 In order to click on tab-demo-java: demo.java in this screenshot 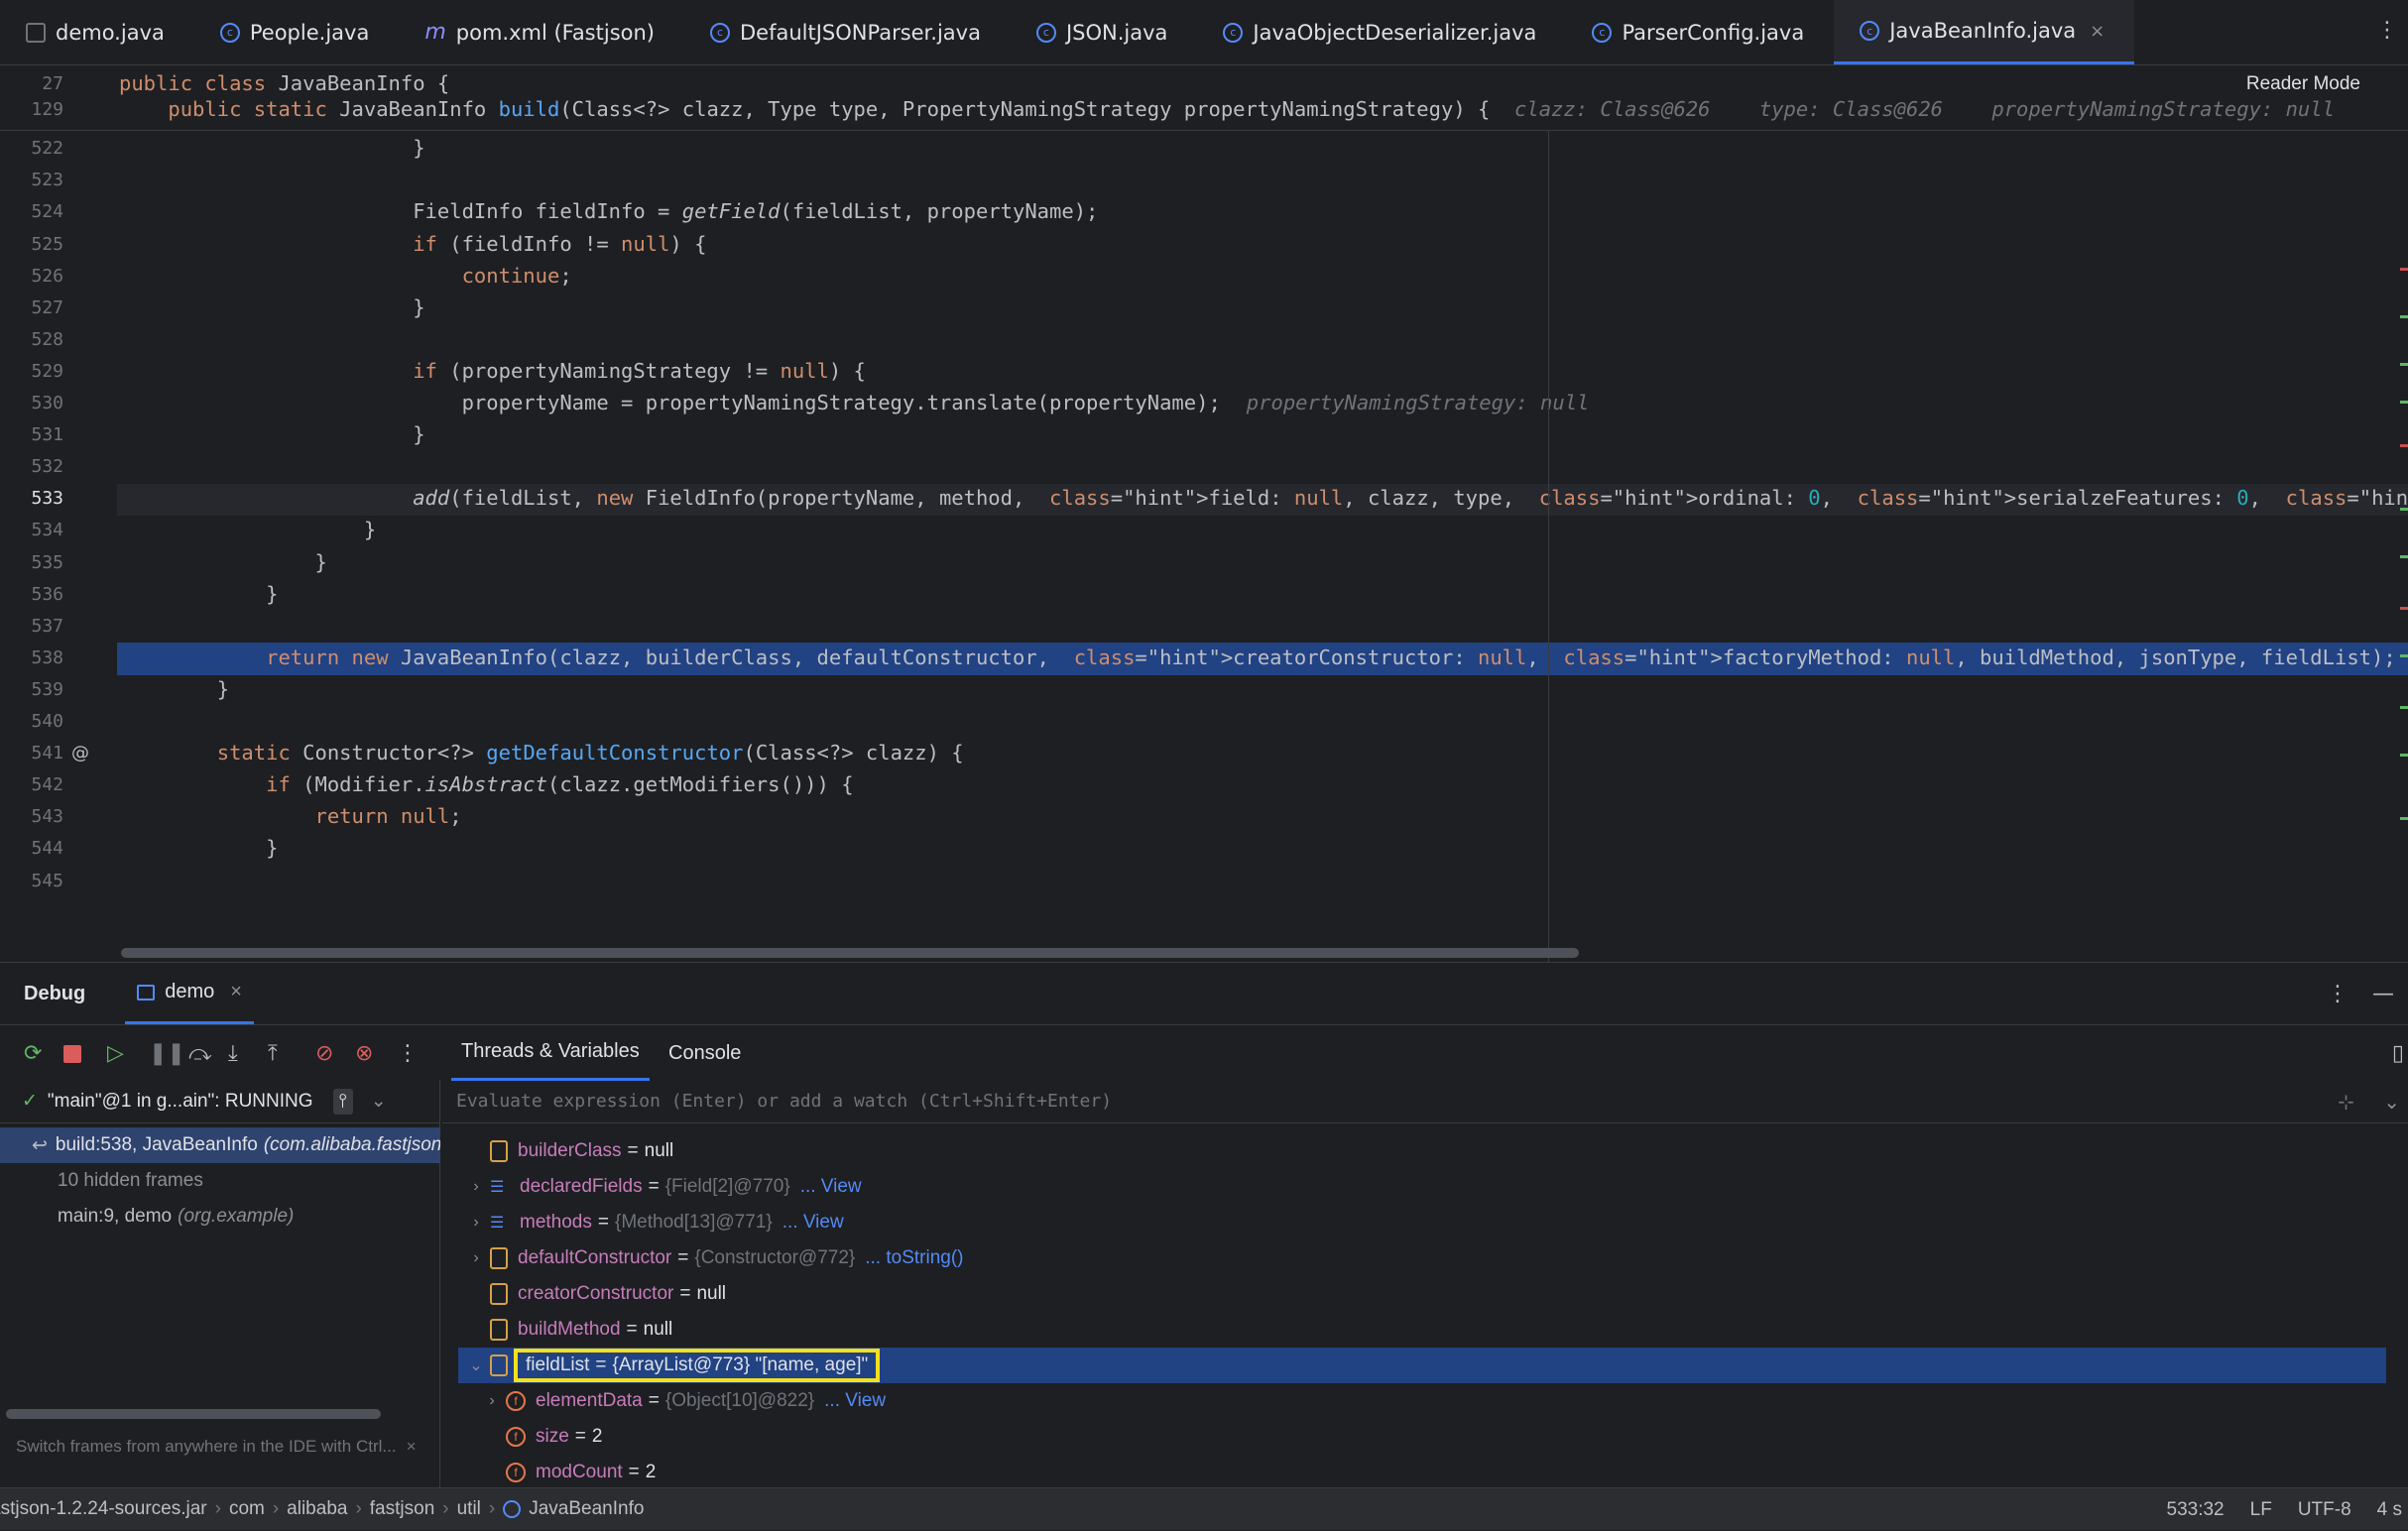, I will do `click(97, 32)`.